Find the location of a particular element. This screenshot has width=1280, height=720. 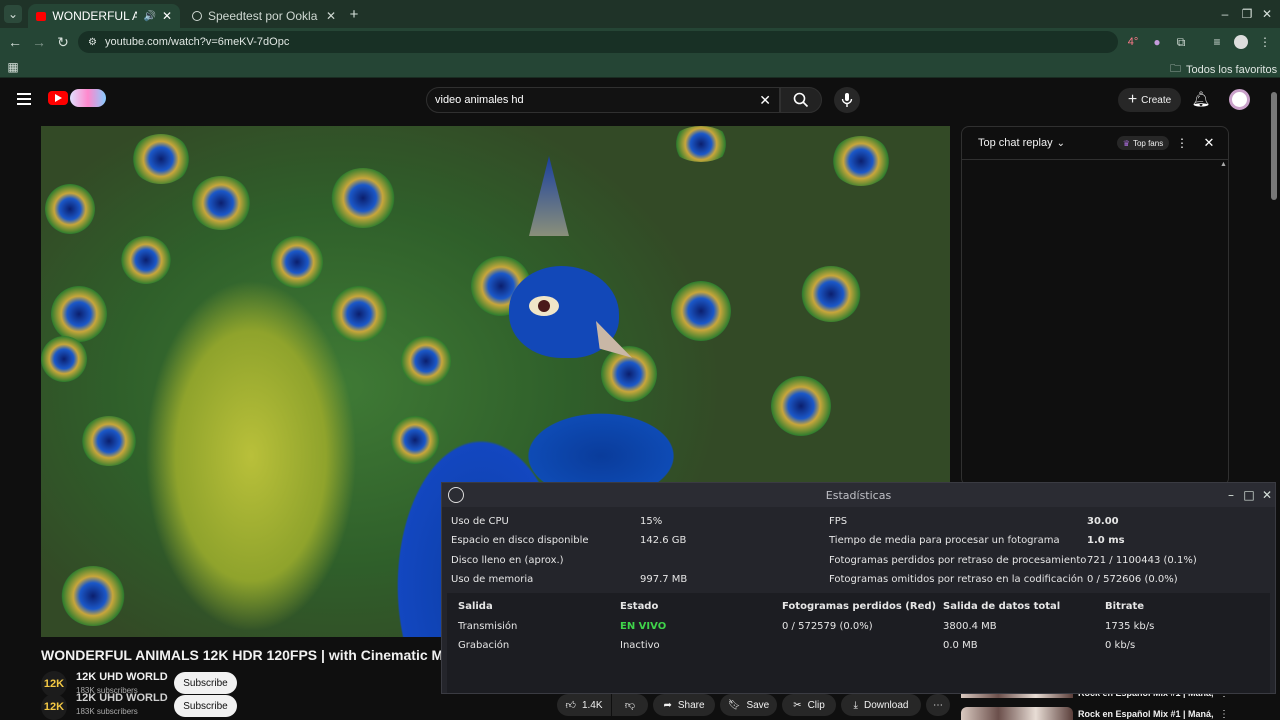

profile-avatar is located at coordinates (1241, 42).